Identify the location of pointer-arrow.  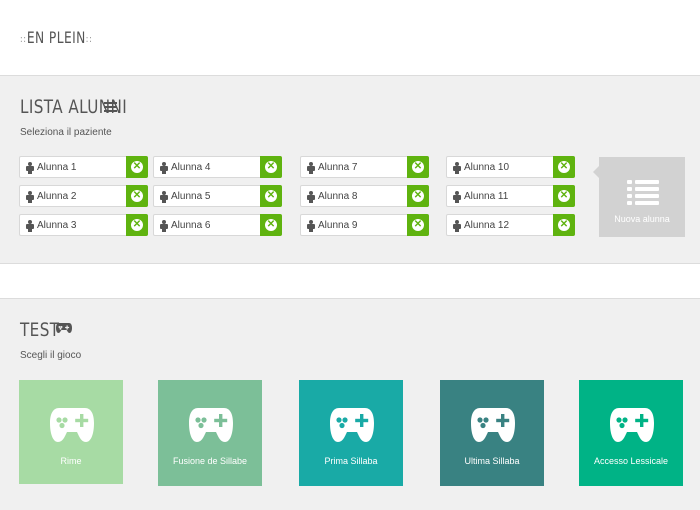
(596, 172).